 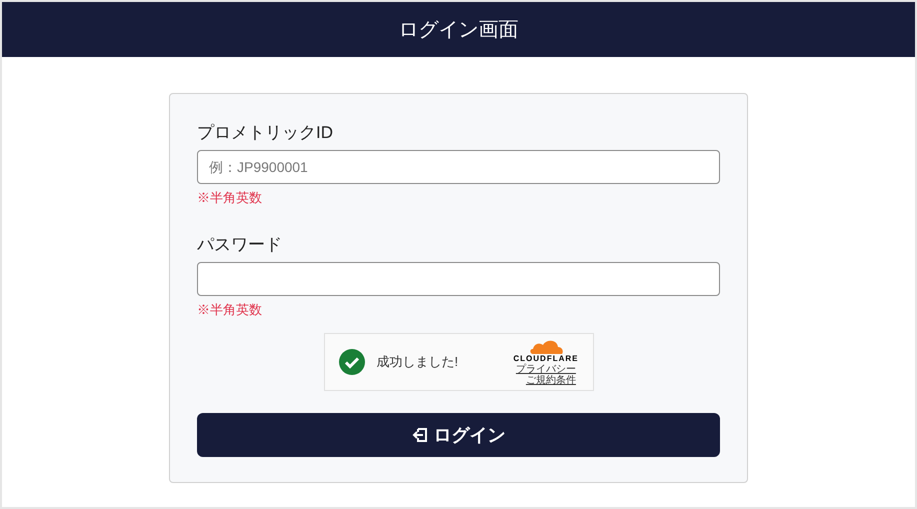 I want to click on cloud-icon, so click(x=545, y=346).